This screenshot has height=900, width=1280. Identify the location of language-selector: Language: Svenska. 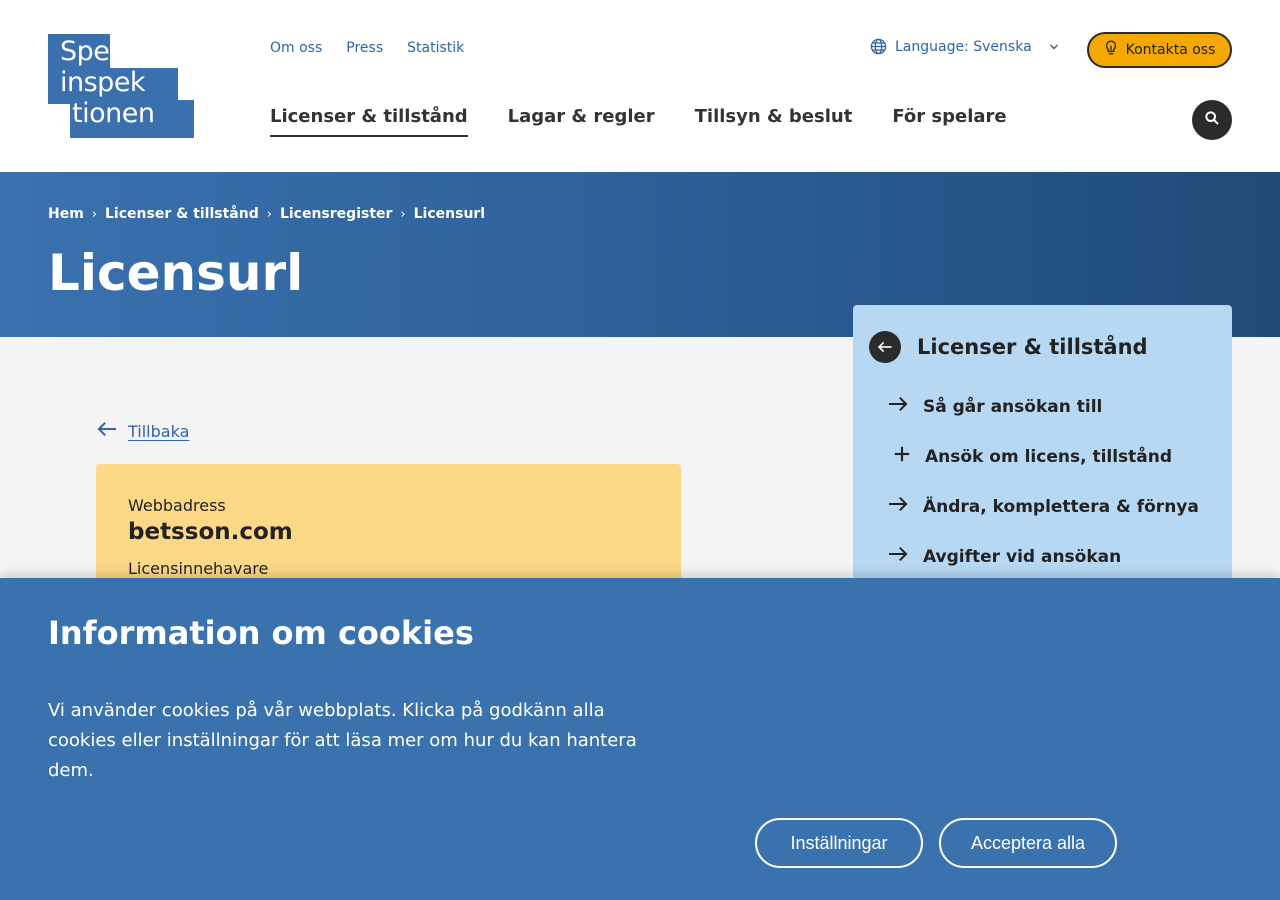
(965, 46).